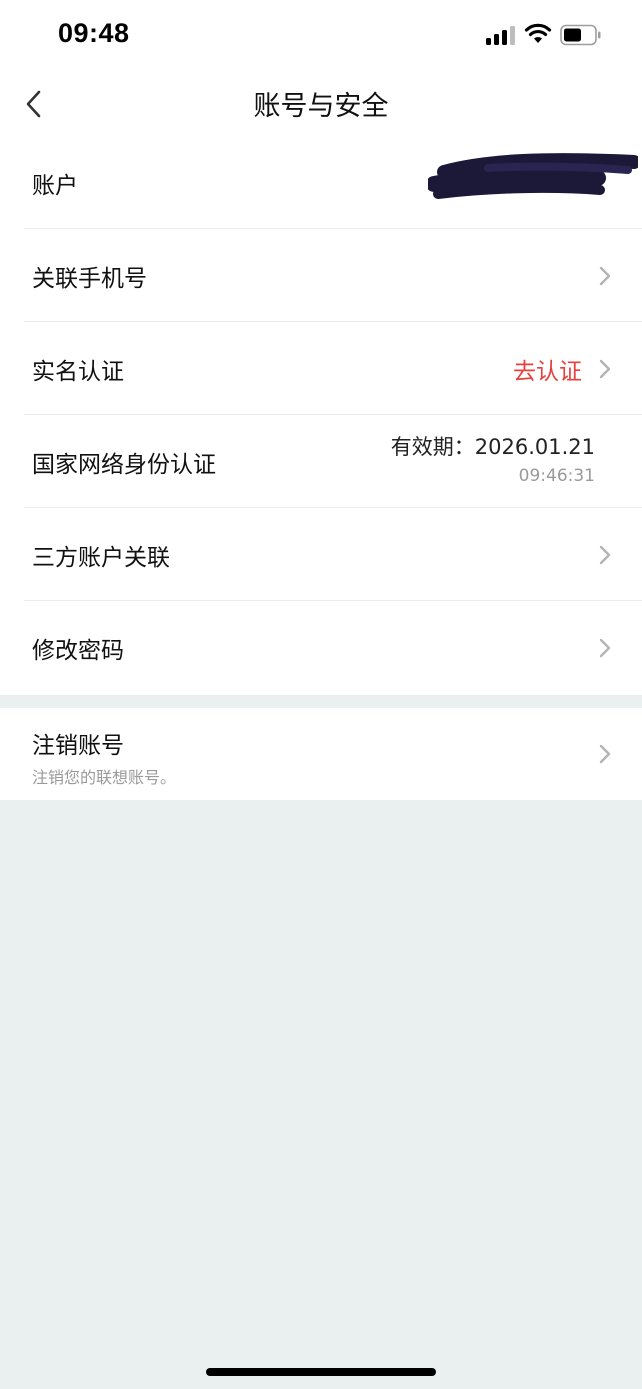  I want to click on realname-verification-row: 实名认证 去认证, so click(321, 368).